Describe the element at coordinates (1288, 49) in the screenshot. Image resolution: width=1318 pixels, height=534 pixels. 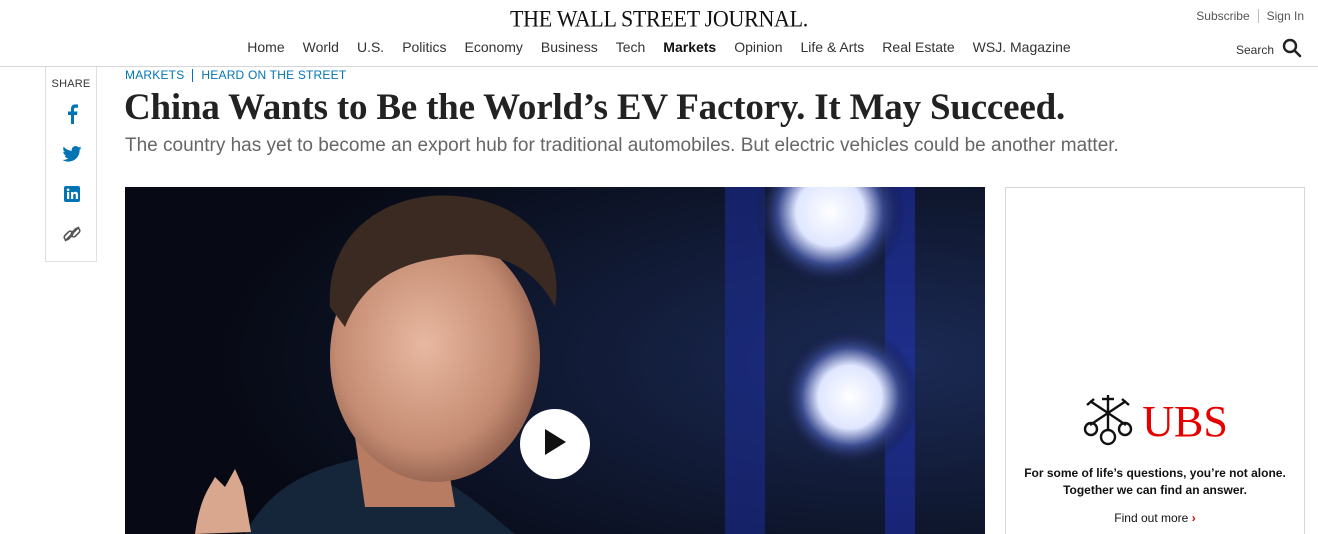
I see `search-icon` at that location.